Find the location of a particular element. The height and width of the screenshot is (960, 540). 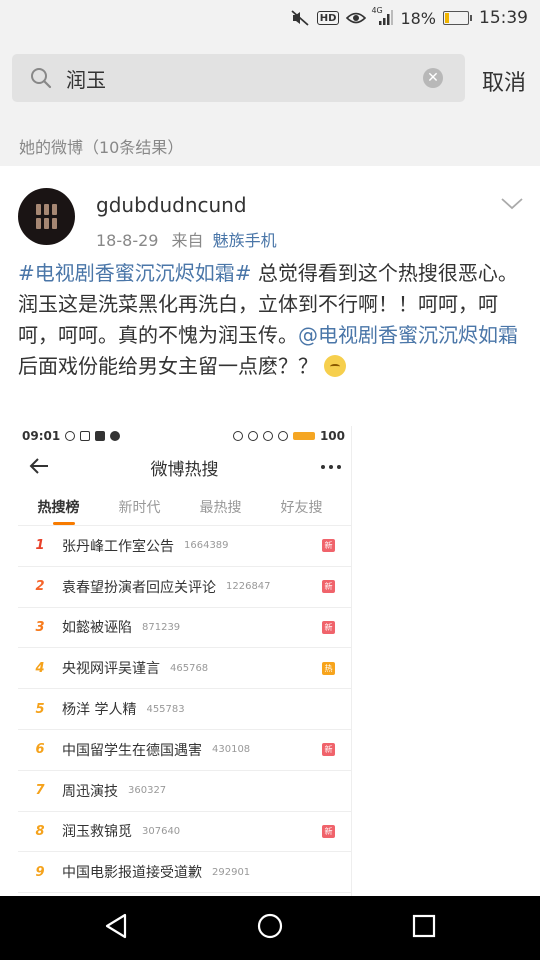

trend-rank: 8 is located at coordinates (40, 831).